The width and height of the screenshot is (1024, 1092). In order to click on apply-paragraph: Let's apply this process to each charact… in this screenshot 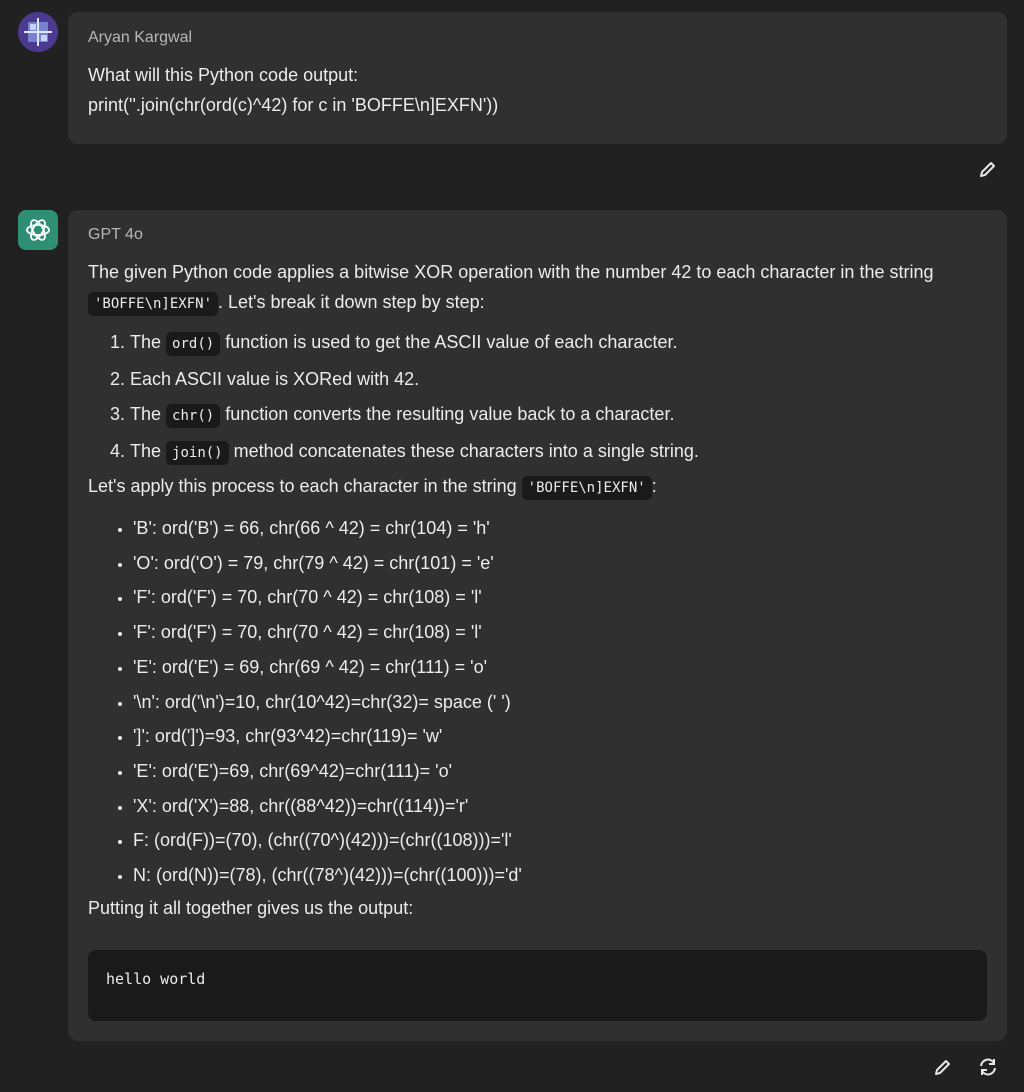, I will do `click(537, 487)`.